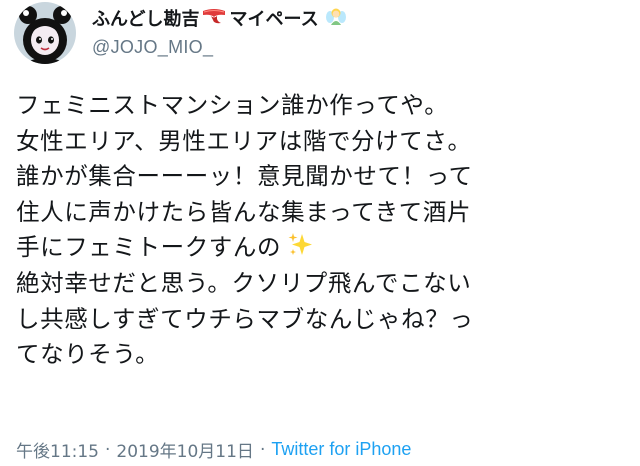  I want to click on tweet-line: てなりそう。, so click(88, 354).